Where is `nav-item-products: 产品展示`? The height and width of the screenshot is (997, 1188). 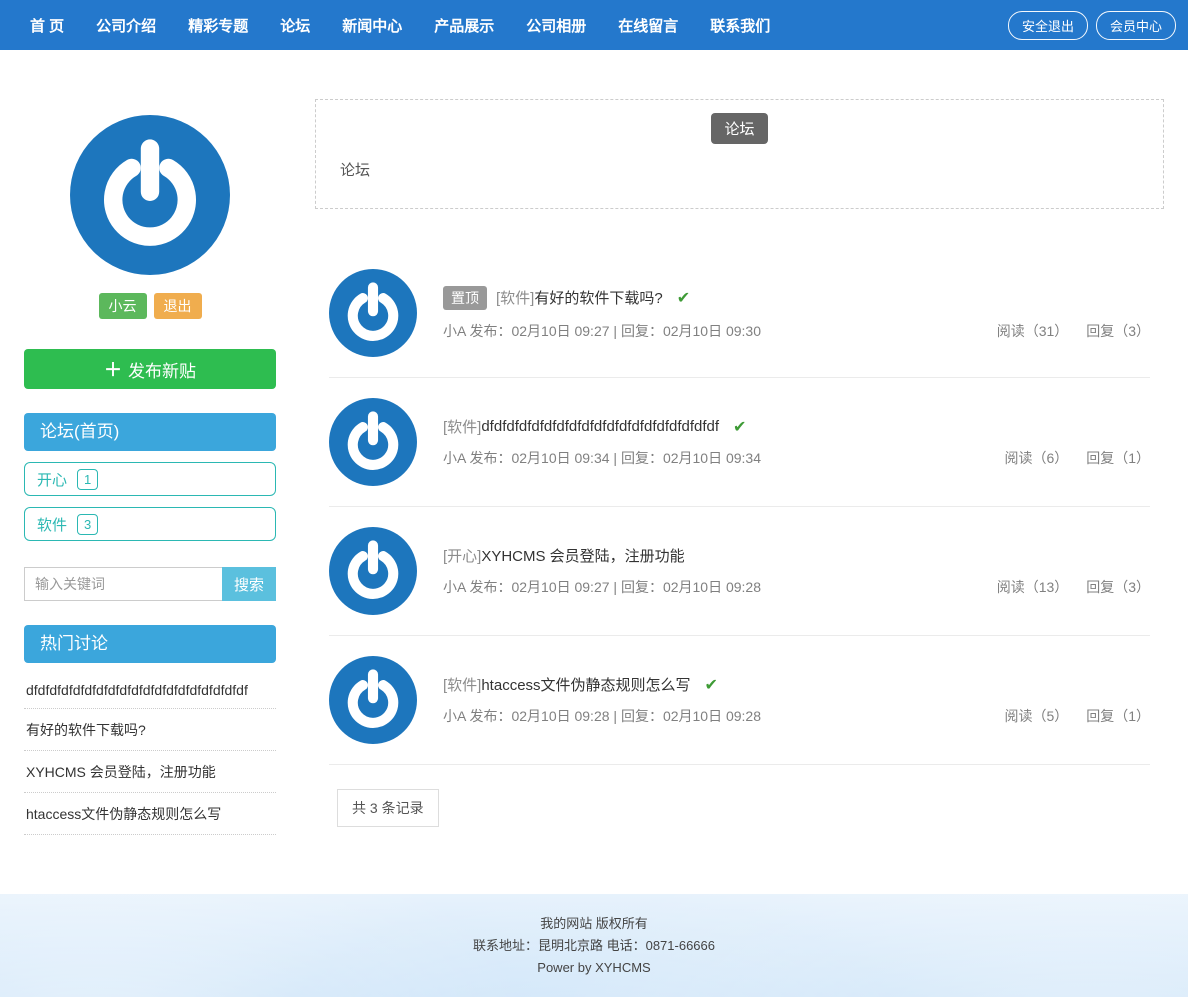
nav-item-products: 产品展示 is located at coordinates (464, 25).